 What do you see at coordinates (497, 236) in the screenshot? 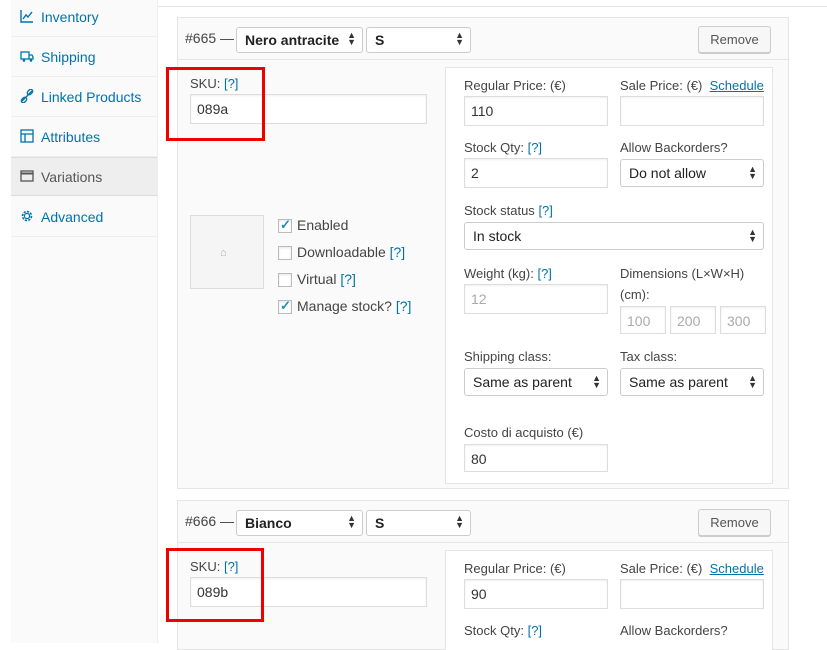
I see `stock-status-value: In stock` at bounding box center [497, 236].